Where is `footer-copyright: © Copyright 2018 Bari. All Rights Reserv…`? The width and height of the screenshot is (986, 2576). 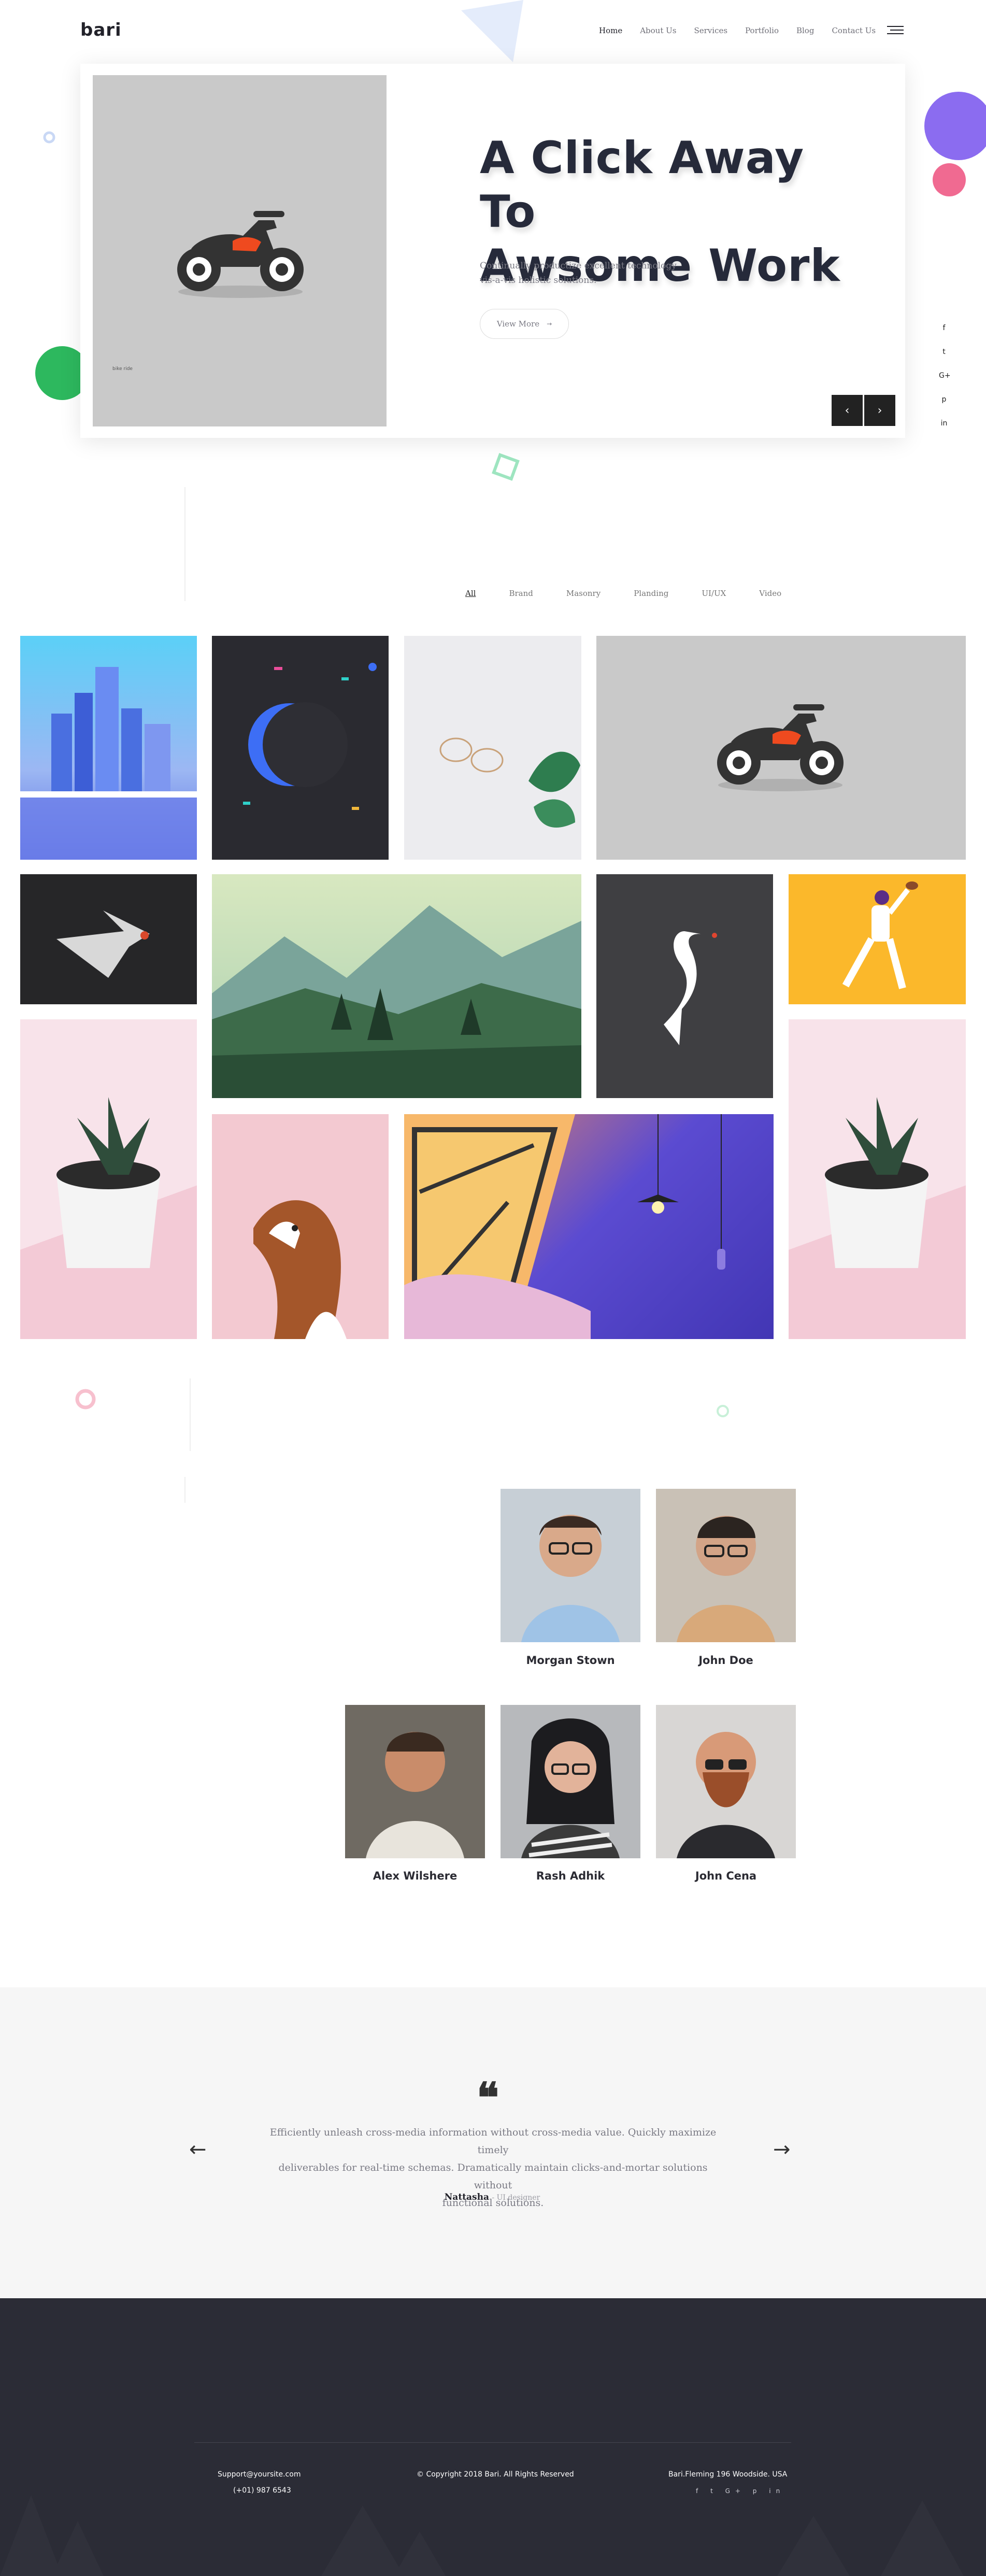 footer-copyright: © Copyright 2018 Bari. All Rights Reserv… is located at coordinates (495, 2474).